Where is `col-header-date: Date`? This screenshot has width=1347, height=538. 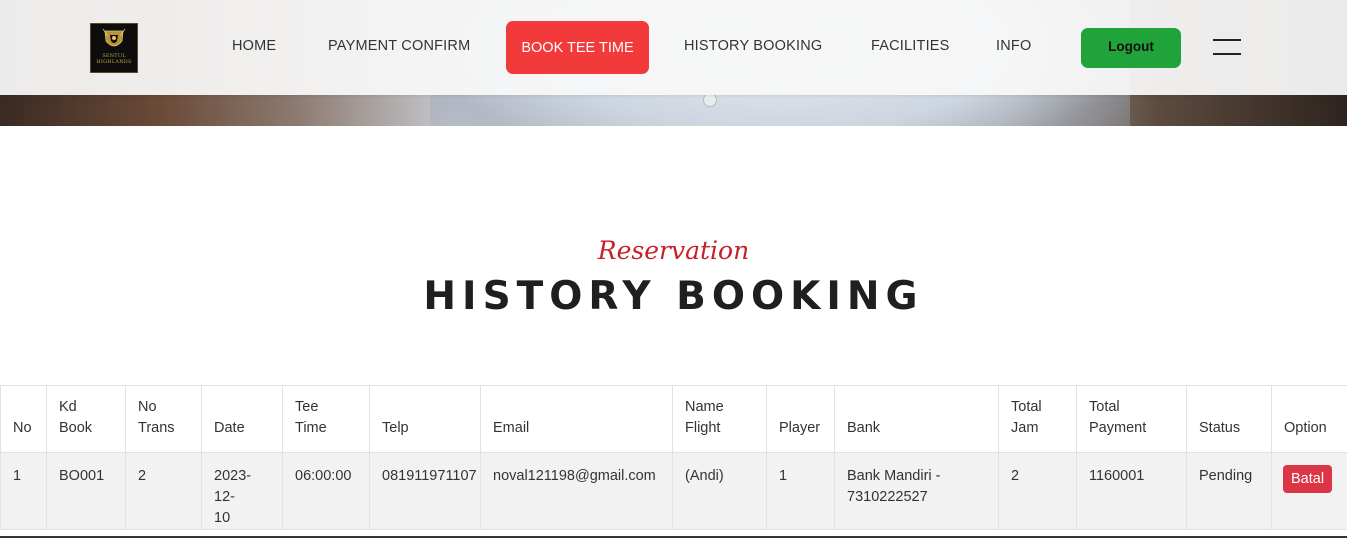
col-header-date: Date is located at coordinates (242, 419).